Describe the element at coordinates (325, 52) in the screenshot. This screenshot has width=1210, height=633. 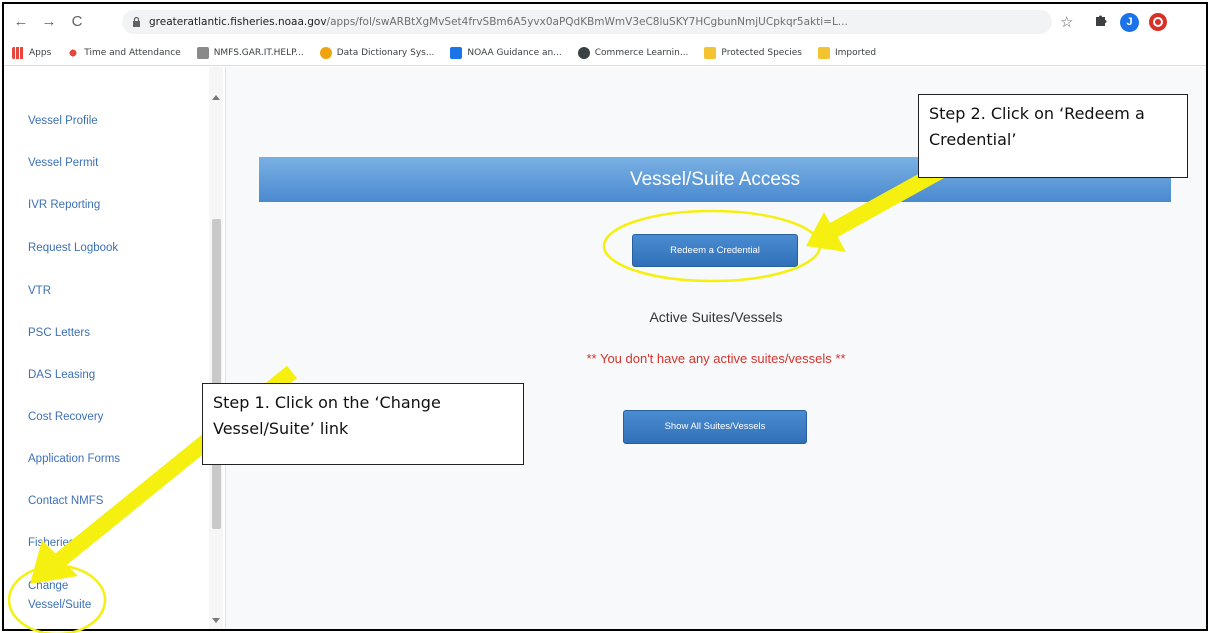
I see `circle-orange-icon` at that location.